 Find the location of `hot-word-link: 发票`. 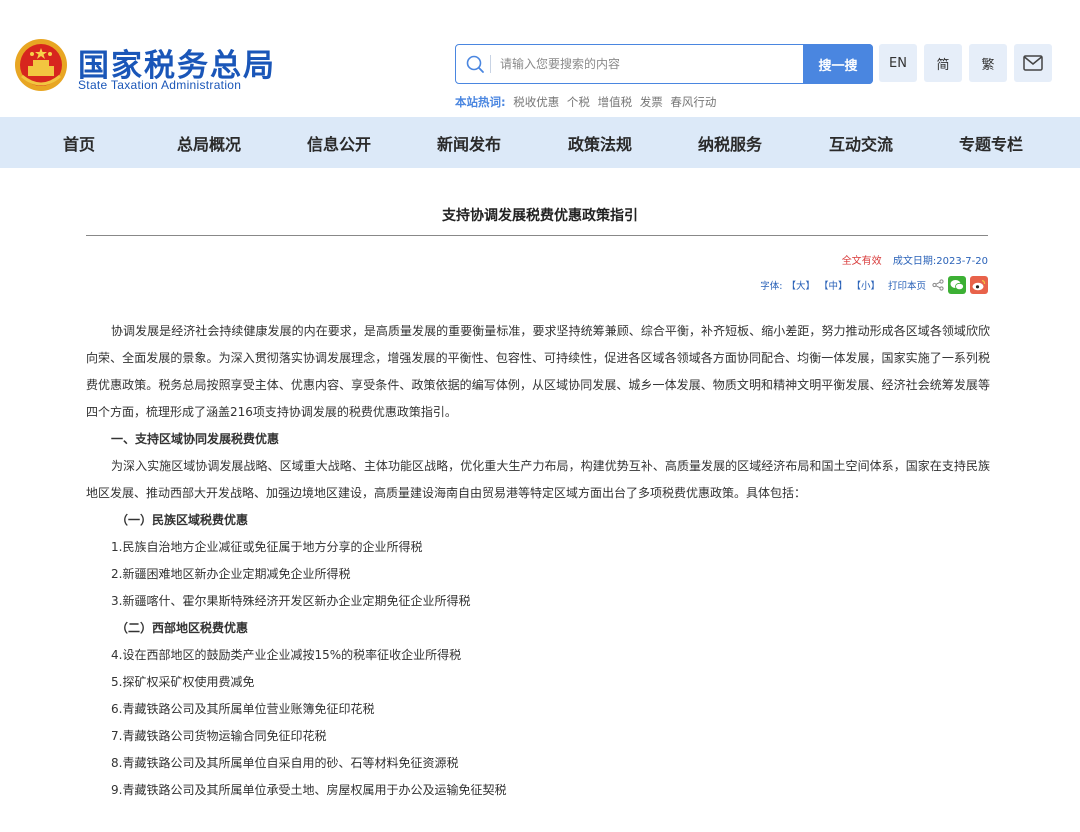

hot-word-link: 发票 is located at coordinates (651, 102).